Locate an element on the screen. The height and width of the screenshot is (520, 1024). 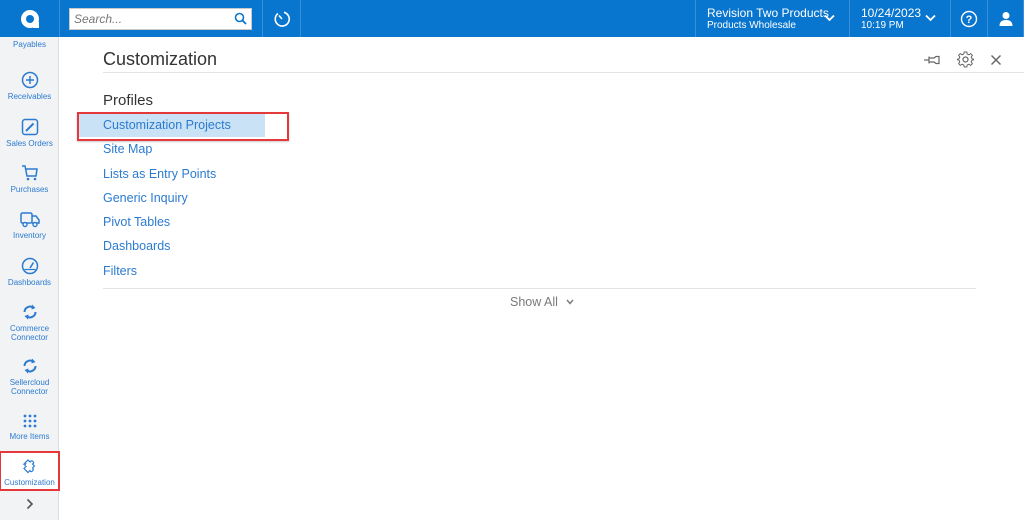
sidebar-item-label: Payables is located at coordinates (29, 44).